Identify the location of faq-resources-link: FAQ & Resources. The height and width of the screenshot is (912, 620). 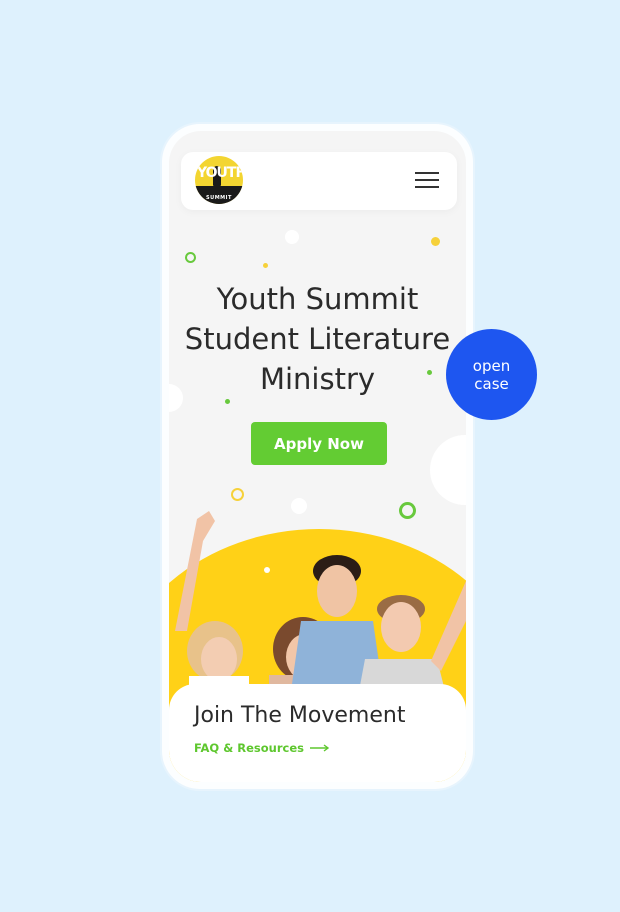
(262, 748).